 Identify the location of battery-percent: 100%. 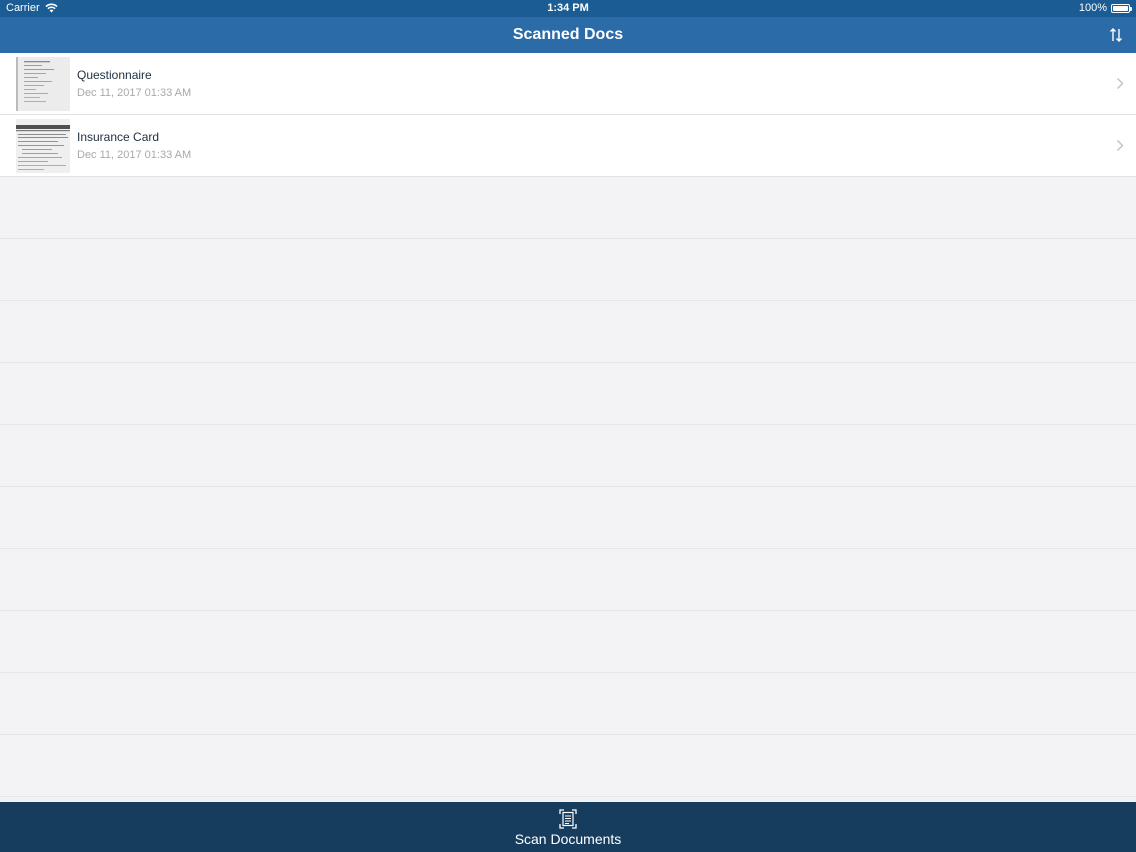
(1092, 8).